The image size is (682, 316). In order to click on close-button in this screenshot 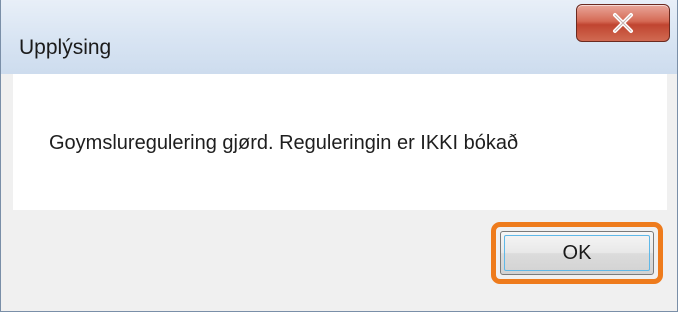, I will do `click(623, 23)`.